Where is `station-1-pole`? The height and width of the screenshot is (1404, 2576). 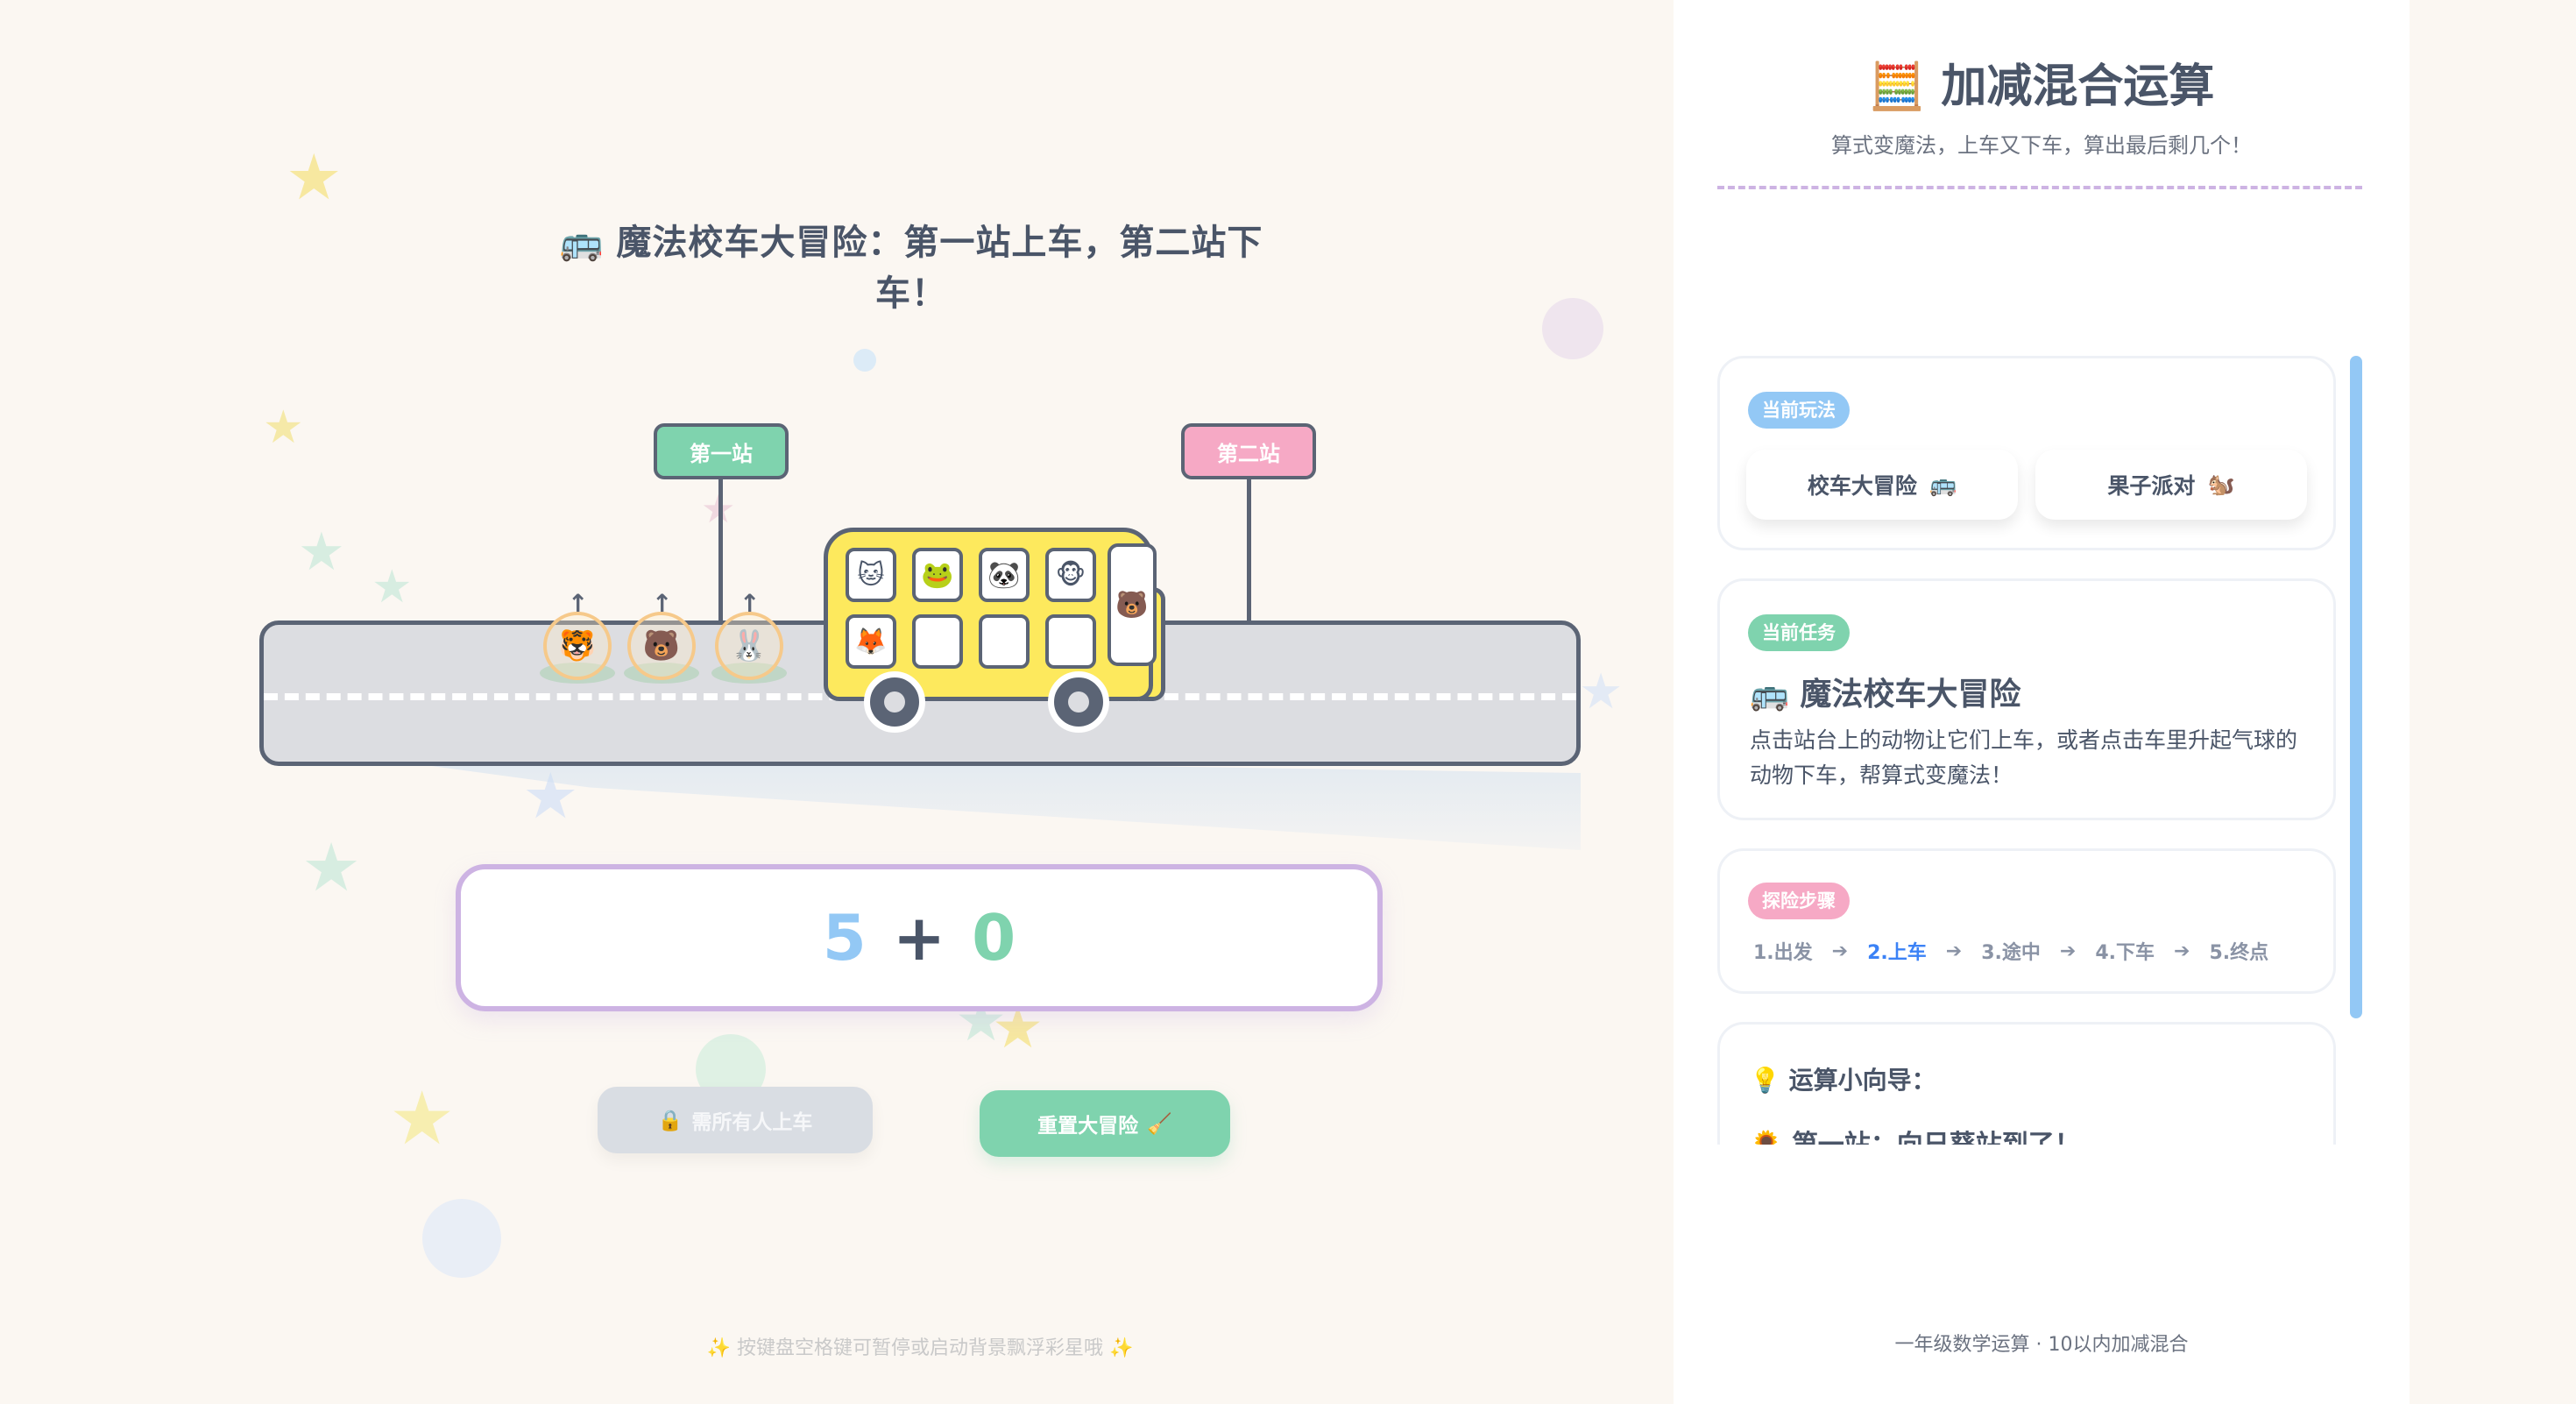 station-1-pole is located at coordinates (720, 550).